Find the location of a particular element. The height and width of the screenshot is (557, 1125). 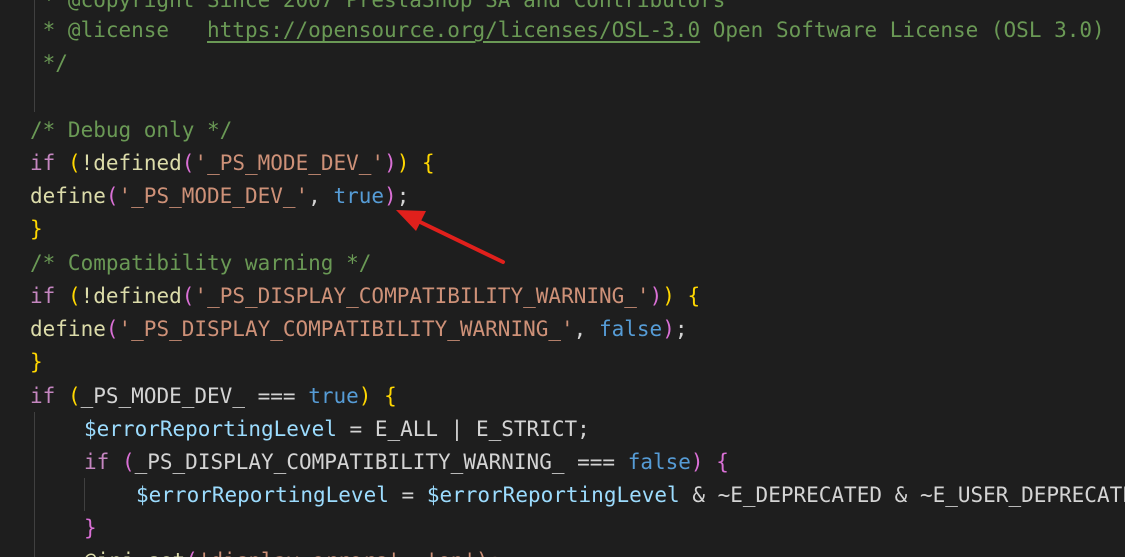

true-value-highlighted: true is located at coordinates (359, 196).